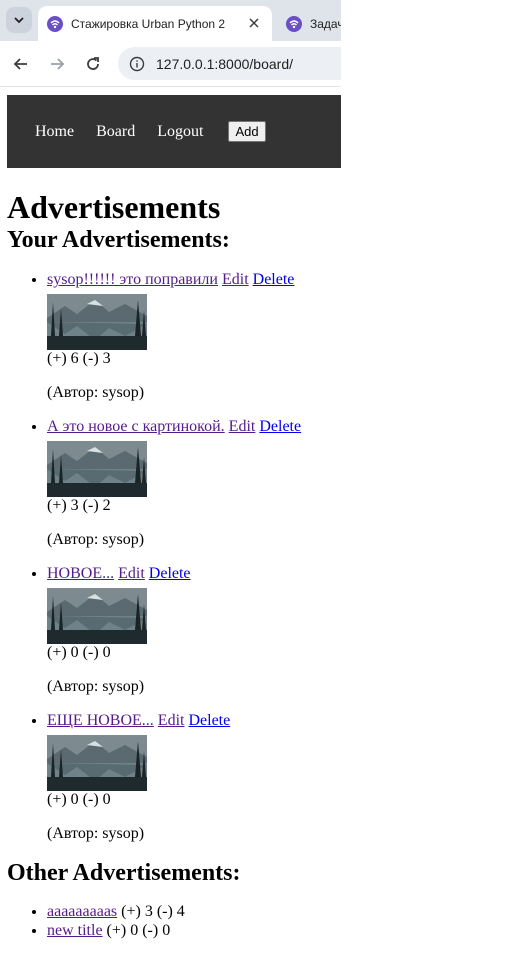 The image size is (517, 974). Describe the element at coordinates (148, 23) in the screenshot. I see `tab-title: Стажировка Urban Python 2` at that location.